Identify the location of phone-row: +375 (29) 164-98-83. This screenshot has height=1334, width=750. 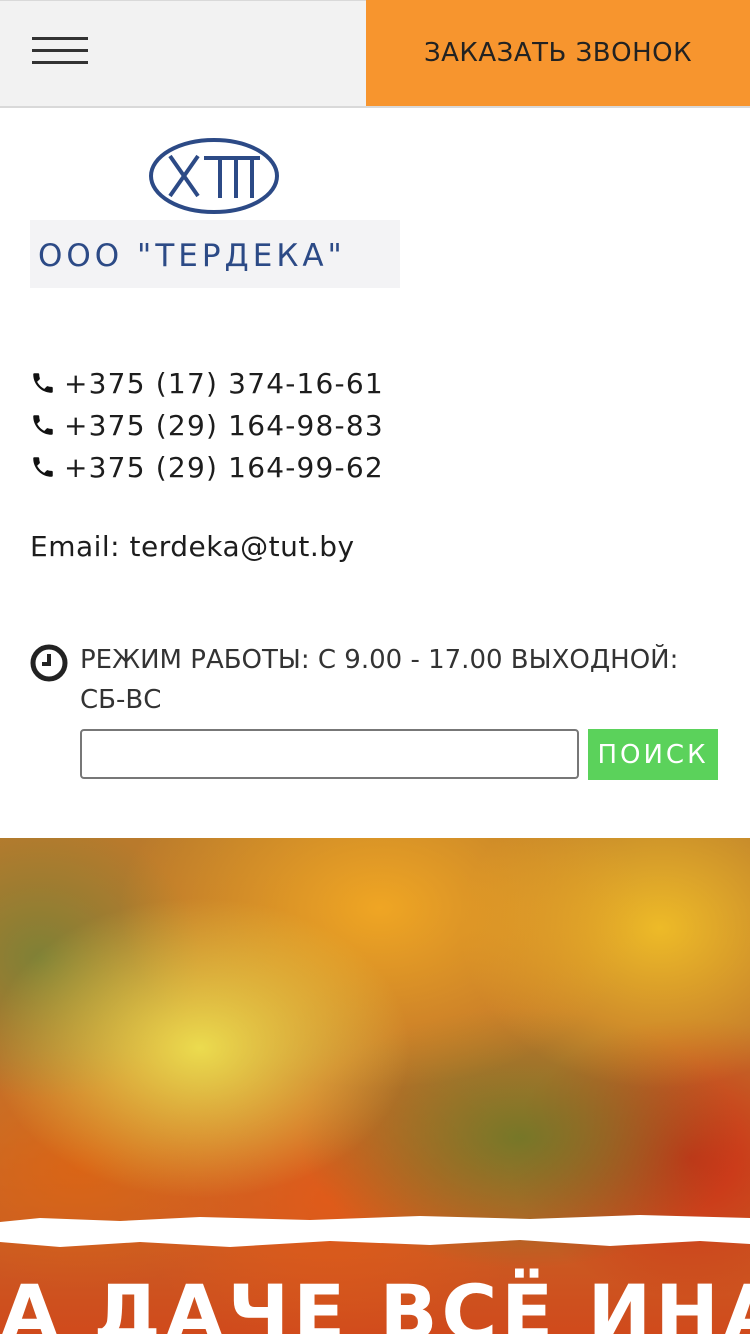
(207, 425).